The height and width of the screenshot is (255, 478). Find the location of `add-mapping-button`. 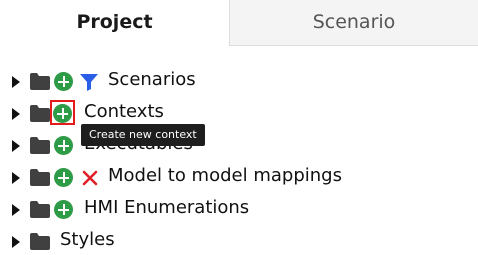

add-mapping-button is located at coordinates (63, 177).